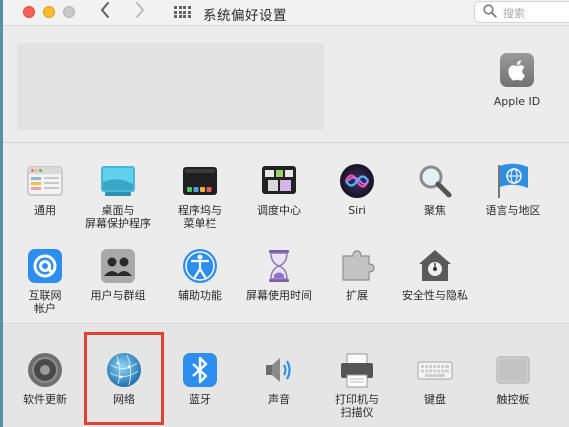  I want to click on maximize-button, so click(69, 12).